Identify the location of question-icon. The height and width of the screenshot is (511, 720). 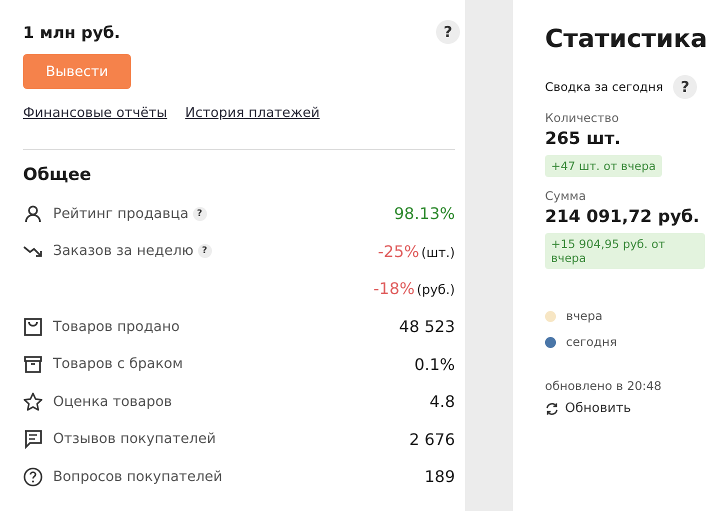
(33, 476).